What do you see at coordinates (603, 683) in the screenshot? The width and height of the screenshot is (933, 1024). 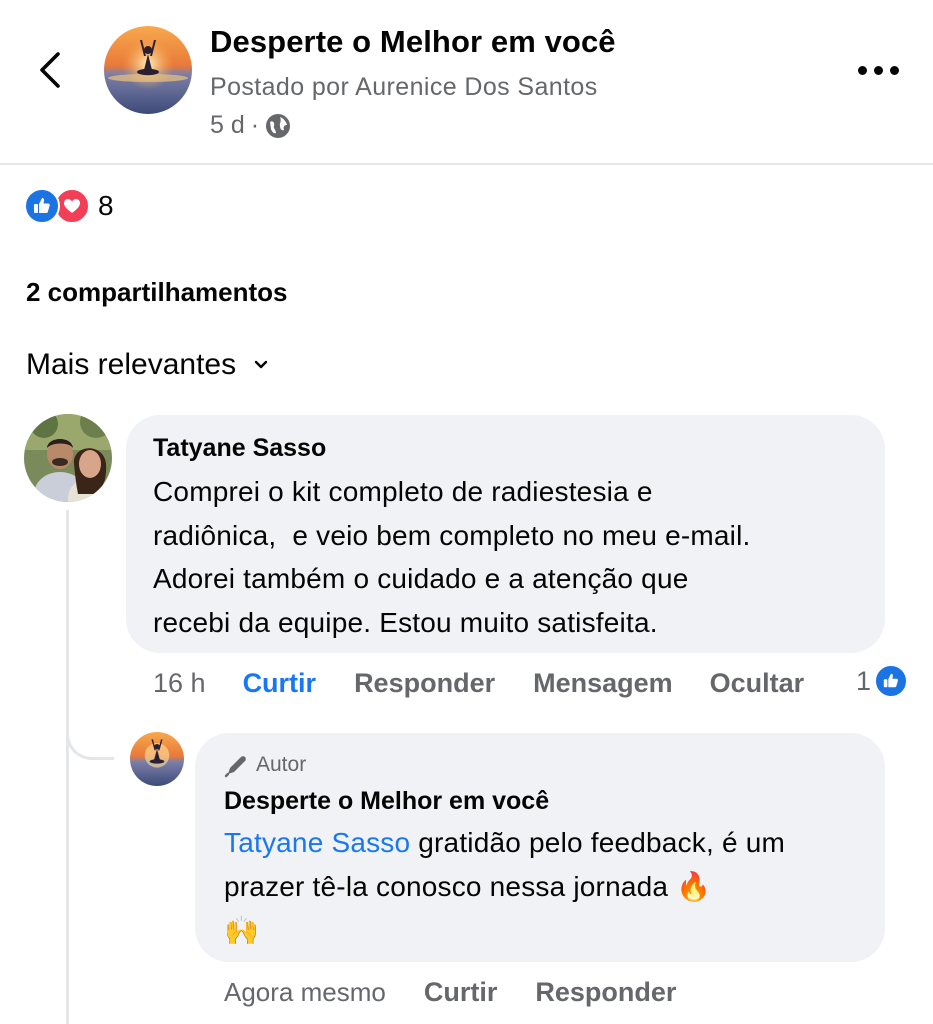 I see `message-button: Mensagem` at bounding box center [603, 683].